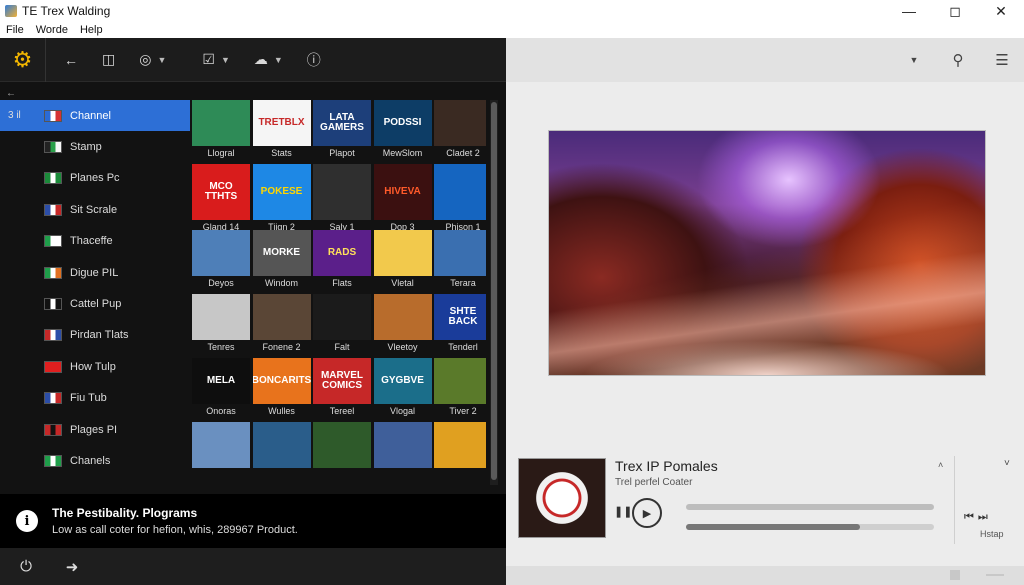 The width and height of the screenshot is (1024, 585). I want to click on cloud-icon: ☁ ▼, so click(268, 60).